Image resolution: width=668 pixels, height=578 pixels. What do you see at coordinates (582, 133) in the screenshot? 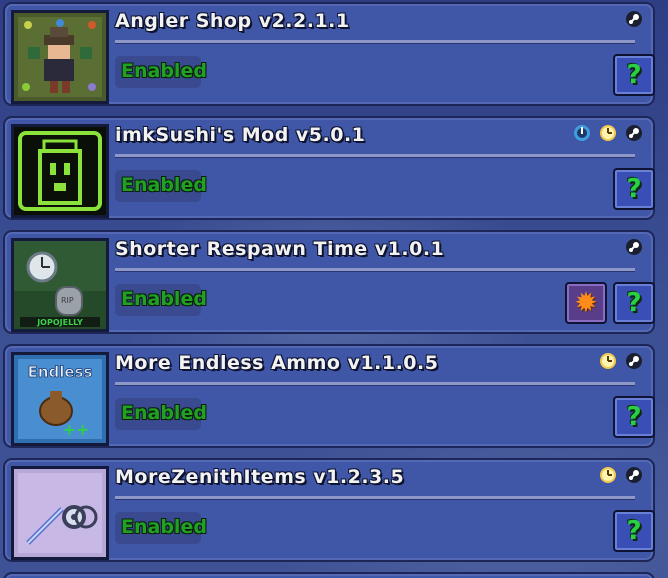
I see `translation-icon` at bounding box center [582, 133].